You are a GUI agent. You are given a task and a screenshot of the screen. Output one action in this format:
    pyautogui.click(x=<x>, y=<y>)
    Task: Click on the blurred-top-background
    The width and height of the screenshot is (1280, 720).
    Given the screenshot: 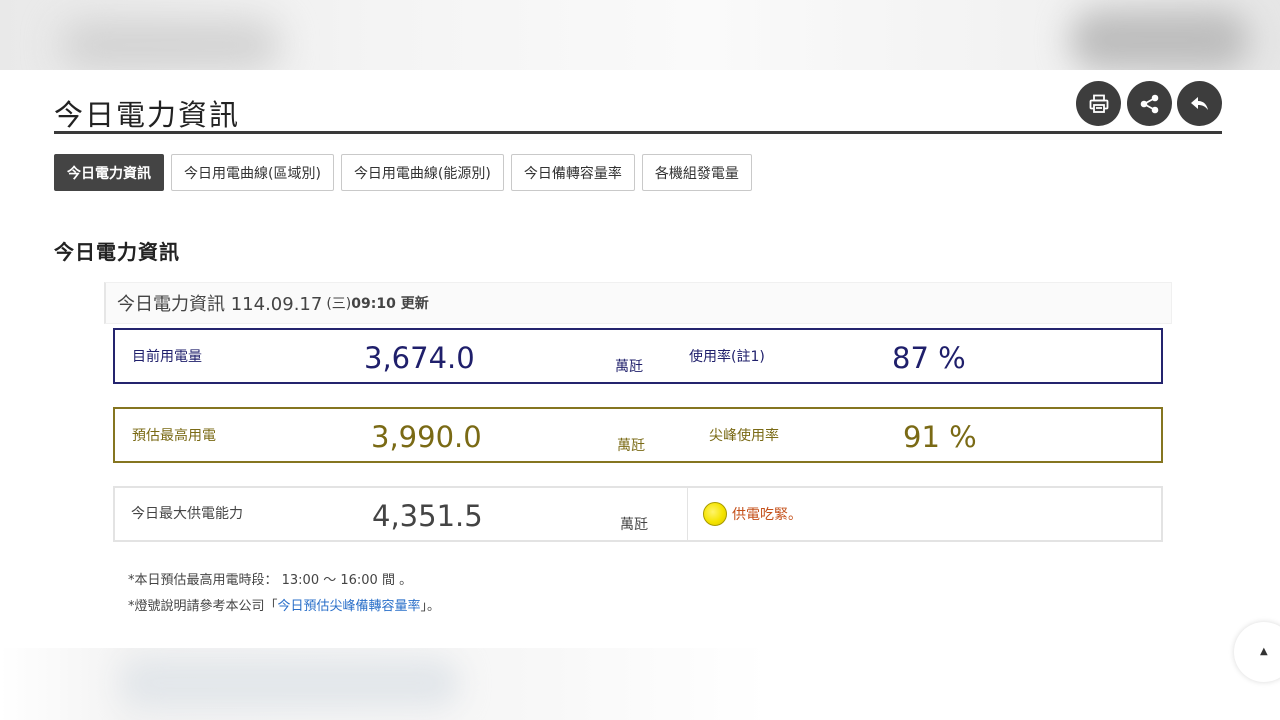 What is the action you would take?
    pyautogui.click(x=640, y=35)
    